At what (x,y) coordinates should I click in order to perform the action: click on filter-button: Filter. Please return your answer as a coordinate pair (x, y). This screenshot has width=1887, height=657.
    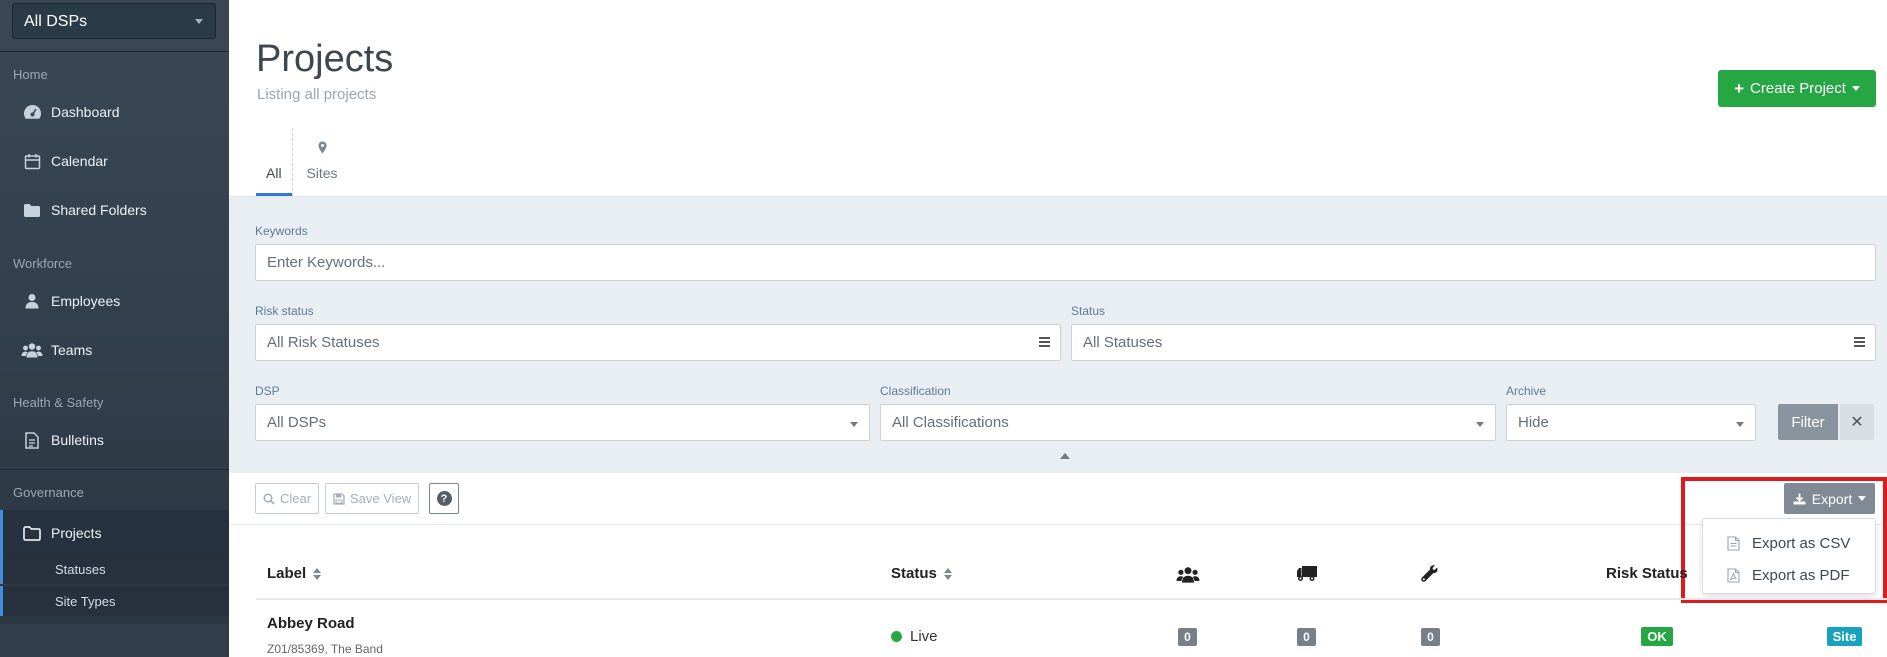
    Looking at the image, I should click on (1808, 422).